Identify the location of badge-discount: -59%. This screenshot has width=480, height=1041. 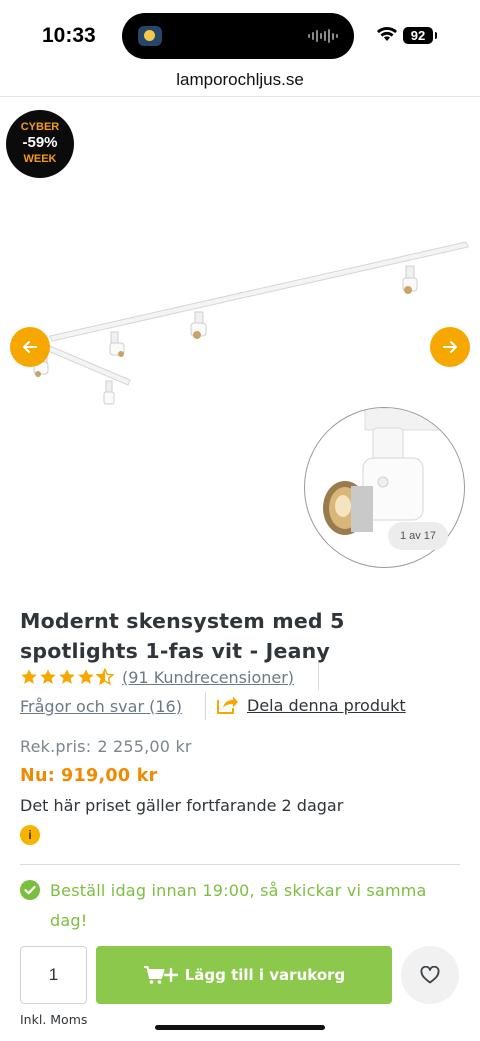
(40, 142).